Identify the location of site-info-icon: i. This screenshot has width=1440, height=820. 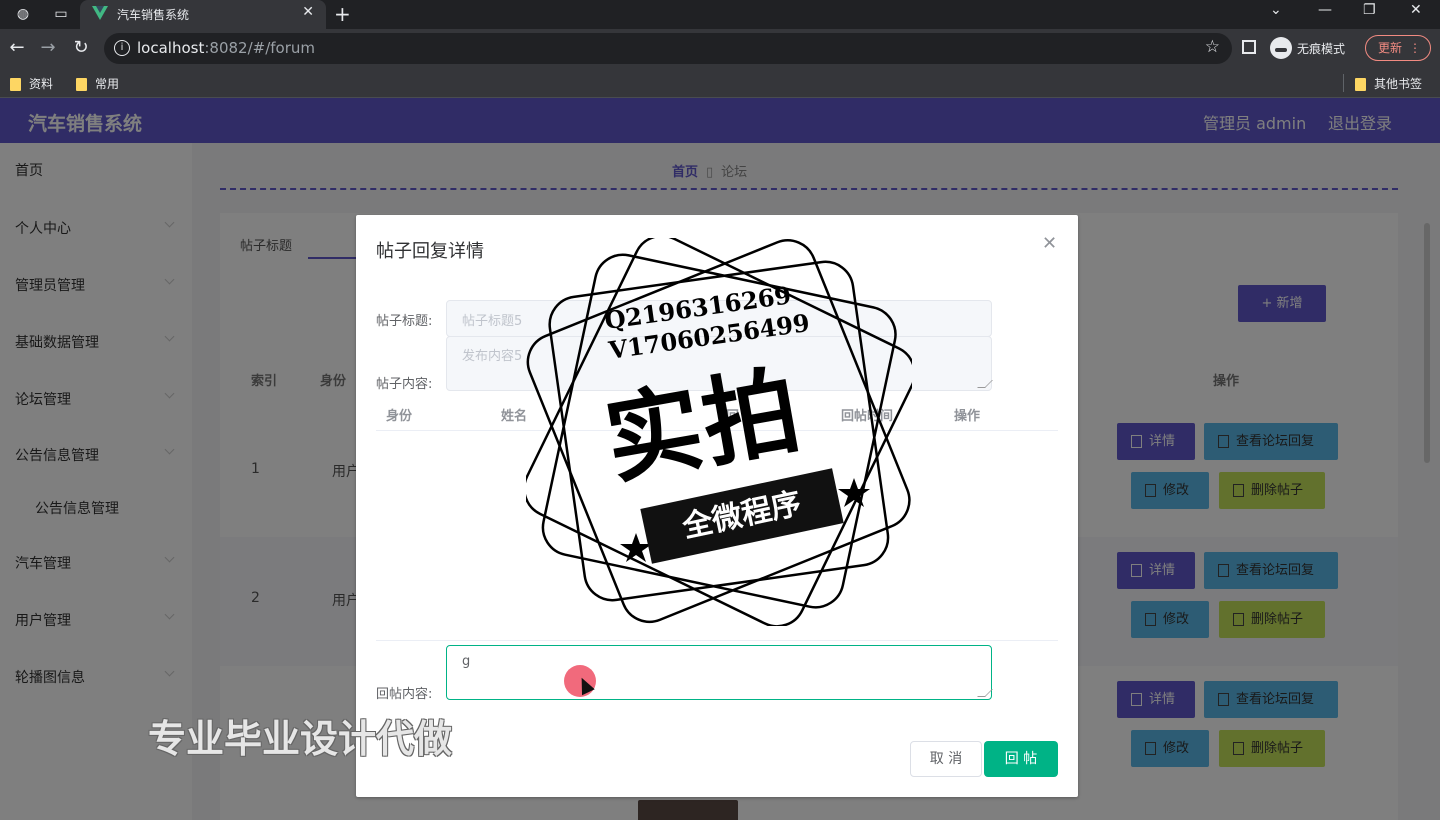
(122, 48).